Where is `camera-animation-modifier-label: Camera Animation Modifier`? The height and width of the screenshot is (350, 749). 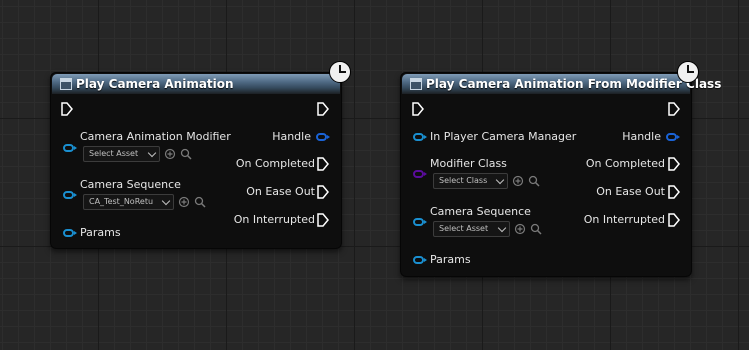 camera-animation-modifier-label: Camera Animation Modifier is located at coordinates (155, 136).